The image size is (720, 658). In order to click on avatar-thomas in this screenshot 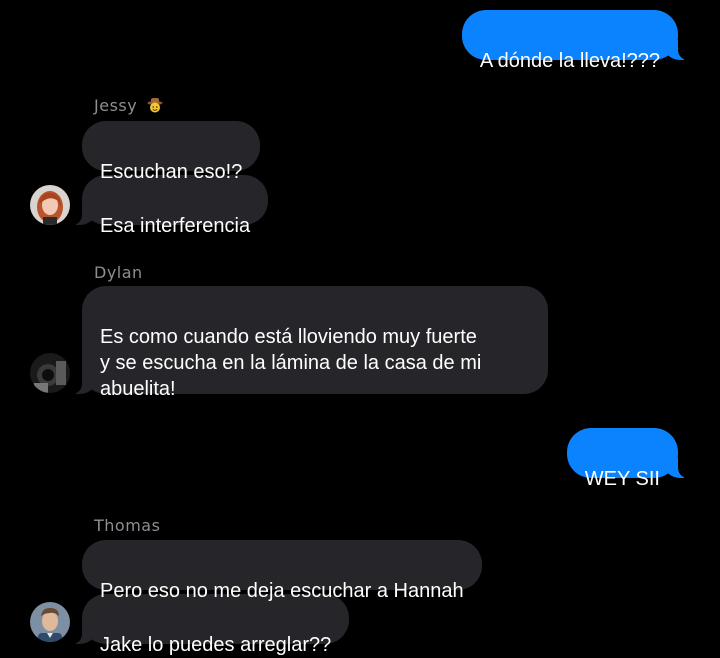, I will do `click(50, 622)`.